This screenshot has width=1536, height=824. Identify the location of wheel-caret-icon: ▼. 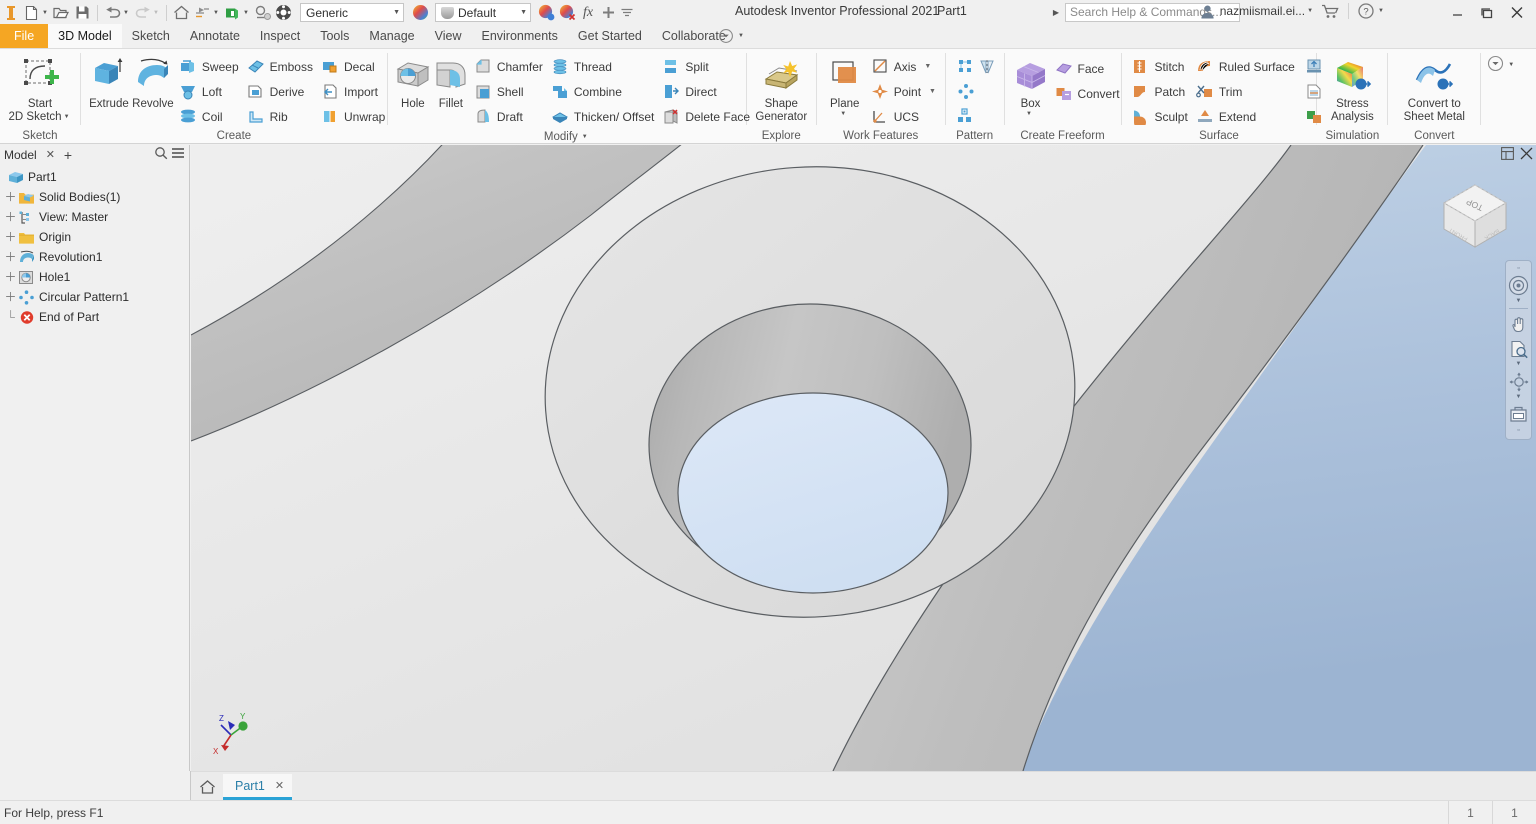
(1519, 302).